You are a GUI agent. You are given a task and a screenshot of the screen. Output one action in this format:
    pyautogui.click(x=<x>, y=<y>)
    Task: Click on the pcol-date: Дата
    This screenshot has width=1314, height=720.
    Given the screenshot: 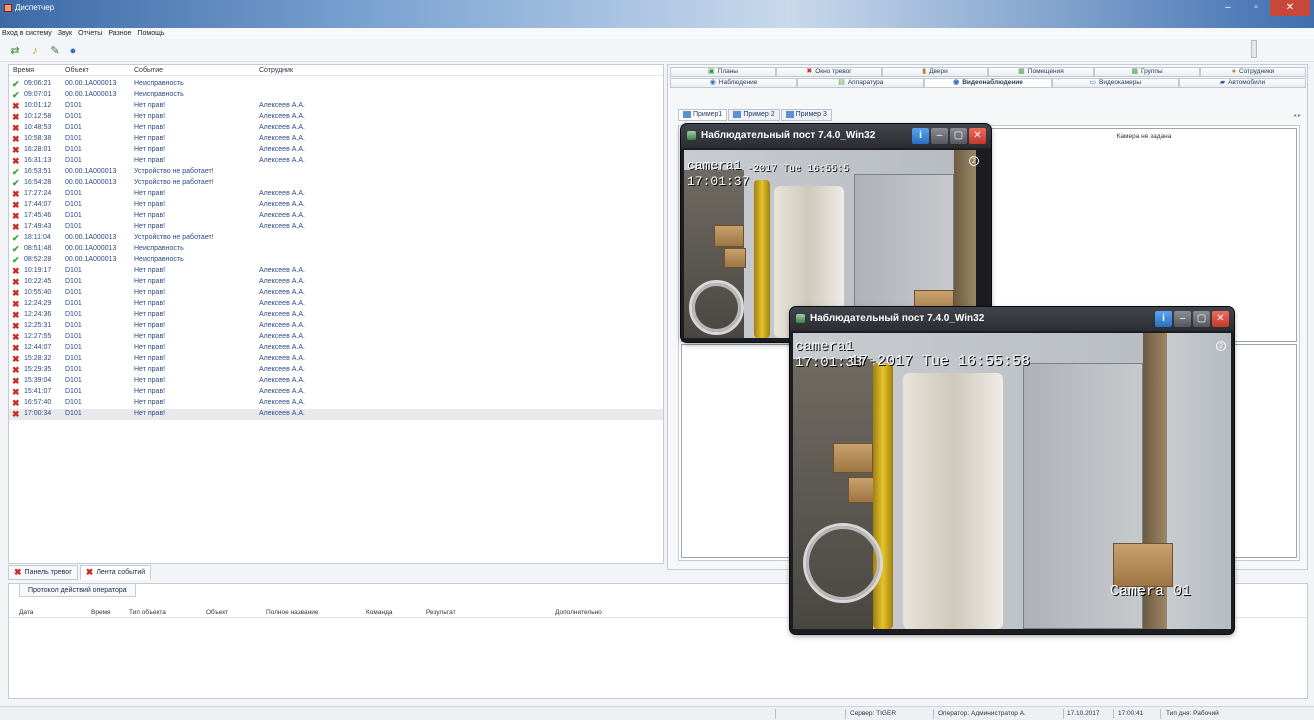 What is the action you would take?
    pyautogui.click(x=26, y=612)
    